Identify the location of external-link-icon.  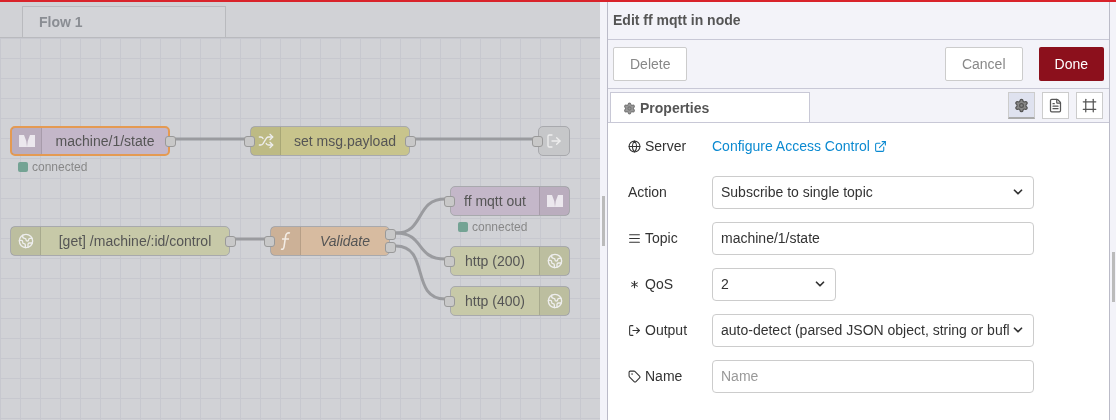
(880, 146).